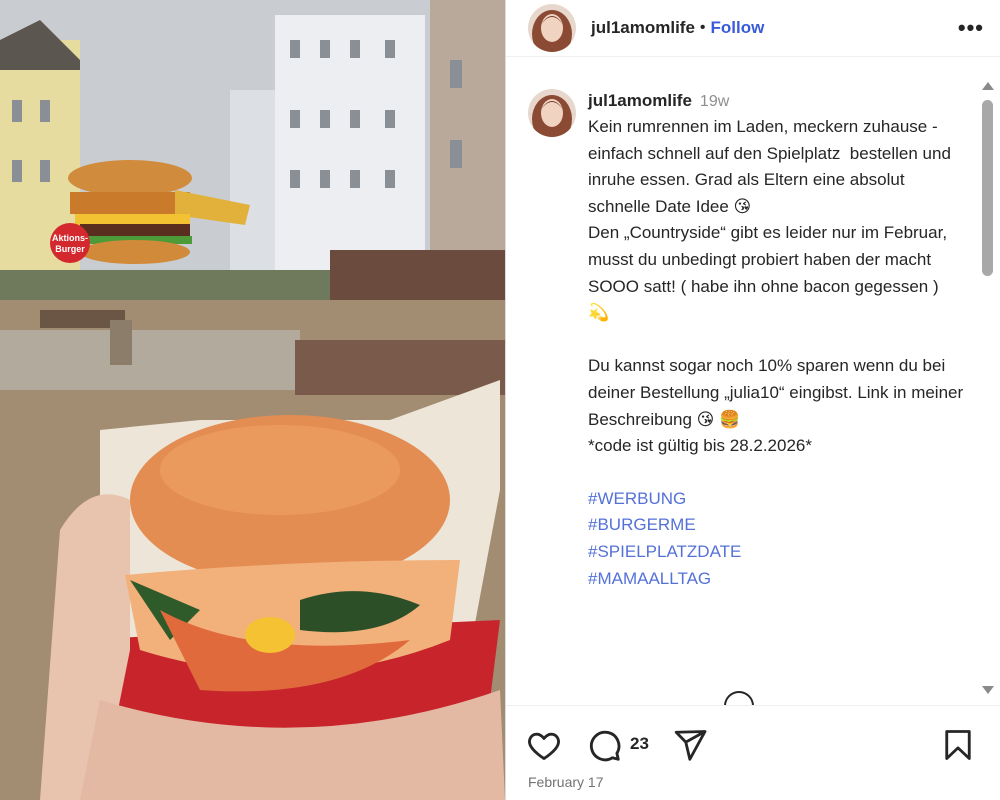 The image size is (1000, 800). I want to click on scroll-down-arrow-icon, so click(988, 690).